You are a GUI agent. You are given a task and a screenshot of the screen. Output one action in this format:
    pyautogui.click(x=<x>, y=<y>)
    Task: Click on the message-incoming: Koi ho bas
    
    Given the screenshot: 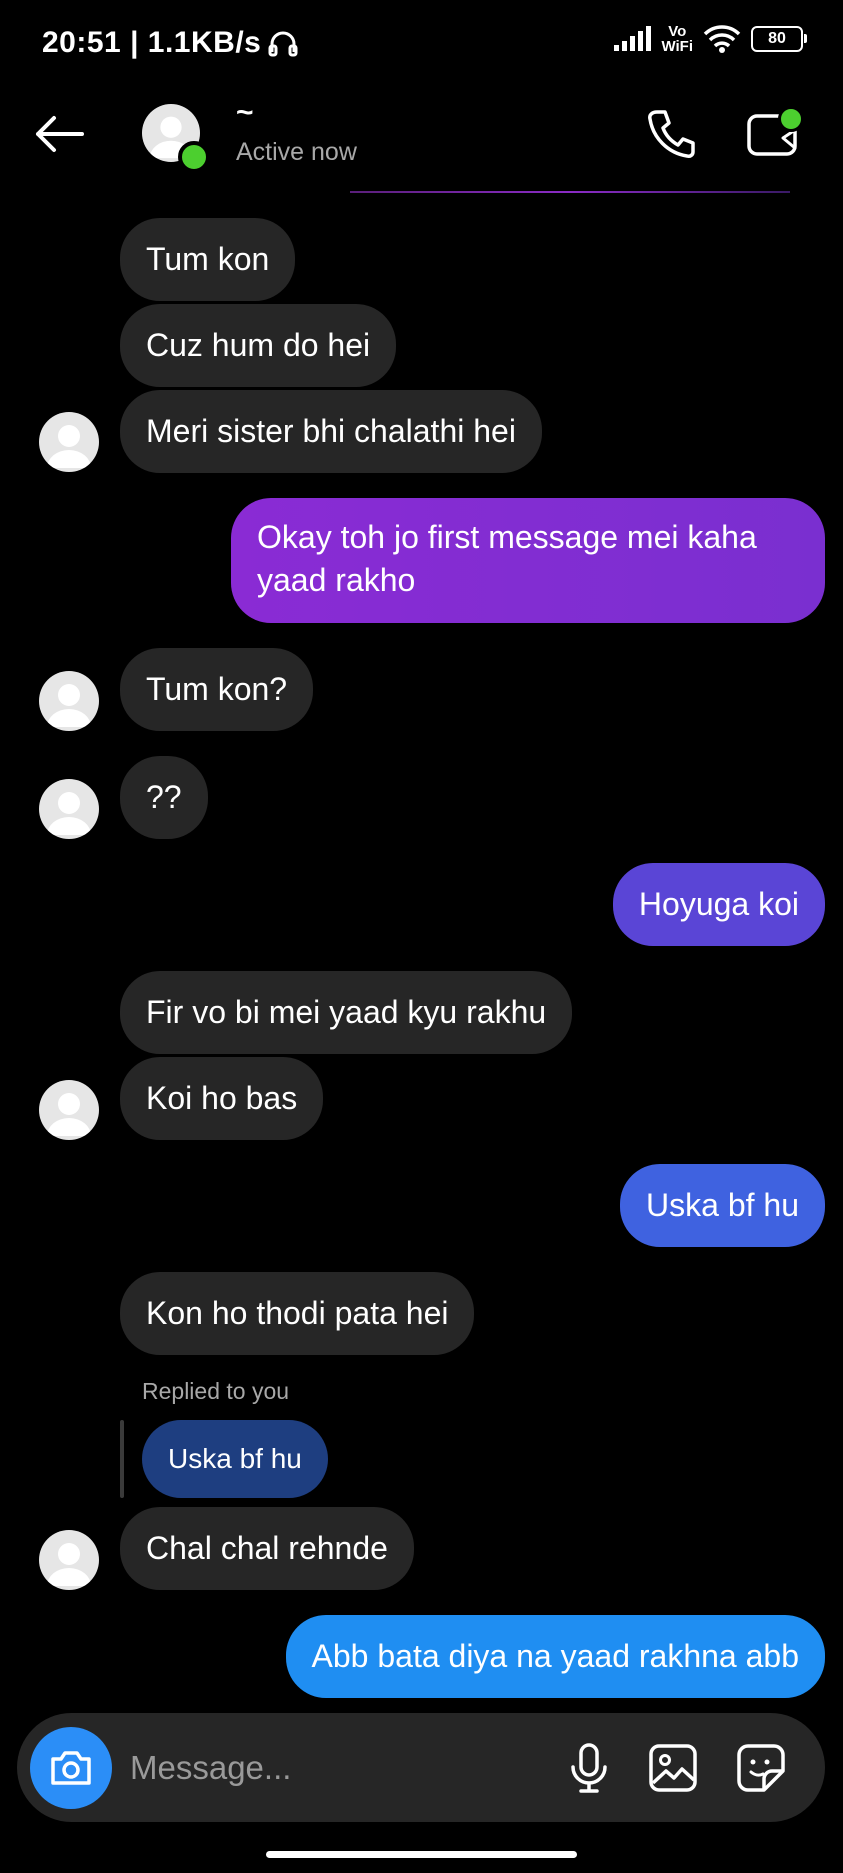 What is the action you would take?
    pyautogui.click(x=222, y=1098)
    